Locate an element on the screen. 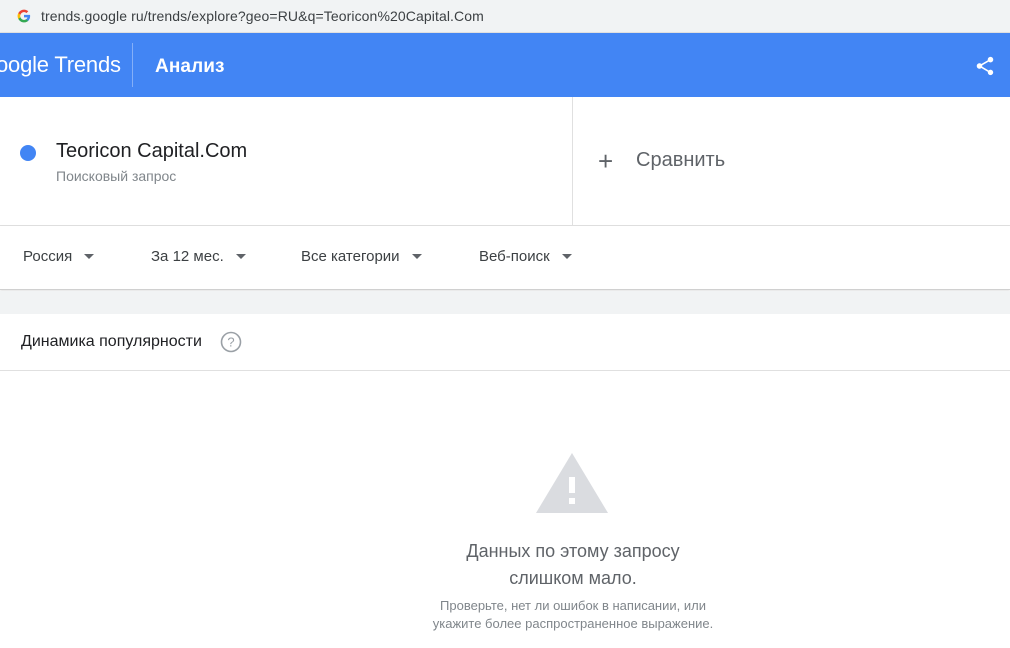  google-g-icon is located at coordinates (24, 16).